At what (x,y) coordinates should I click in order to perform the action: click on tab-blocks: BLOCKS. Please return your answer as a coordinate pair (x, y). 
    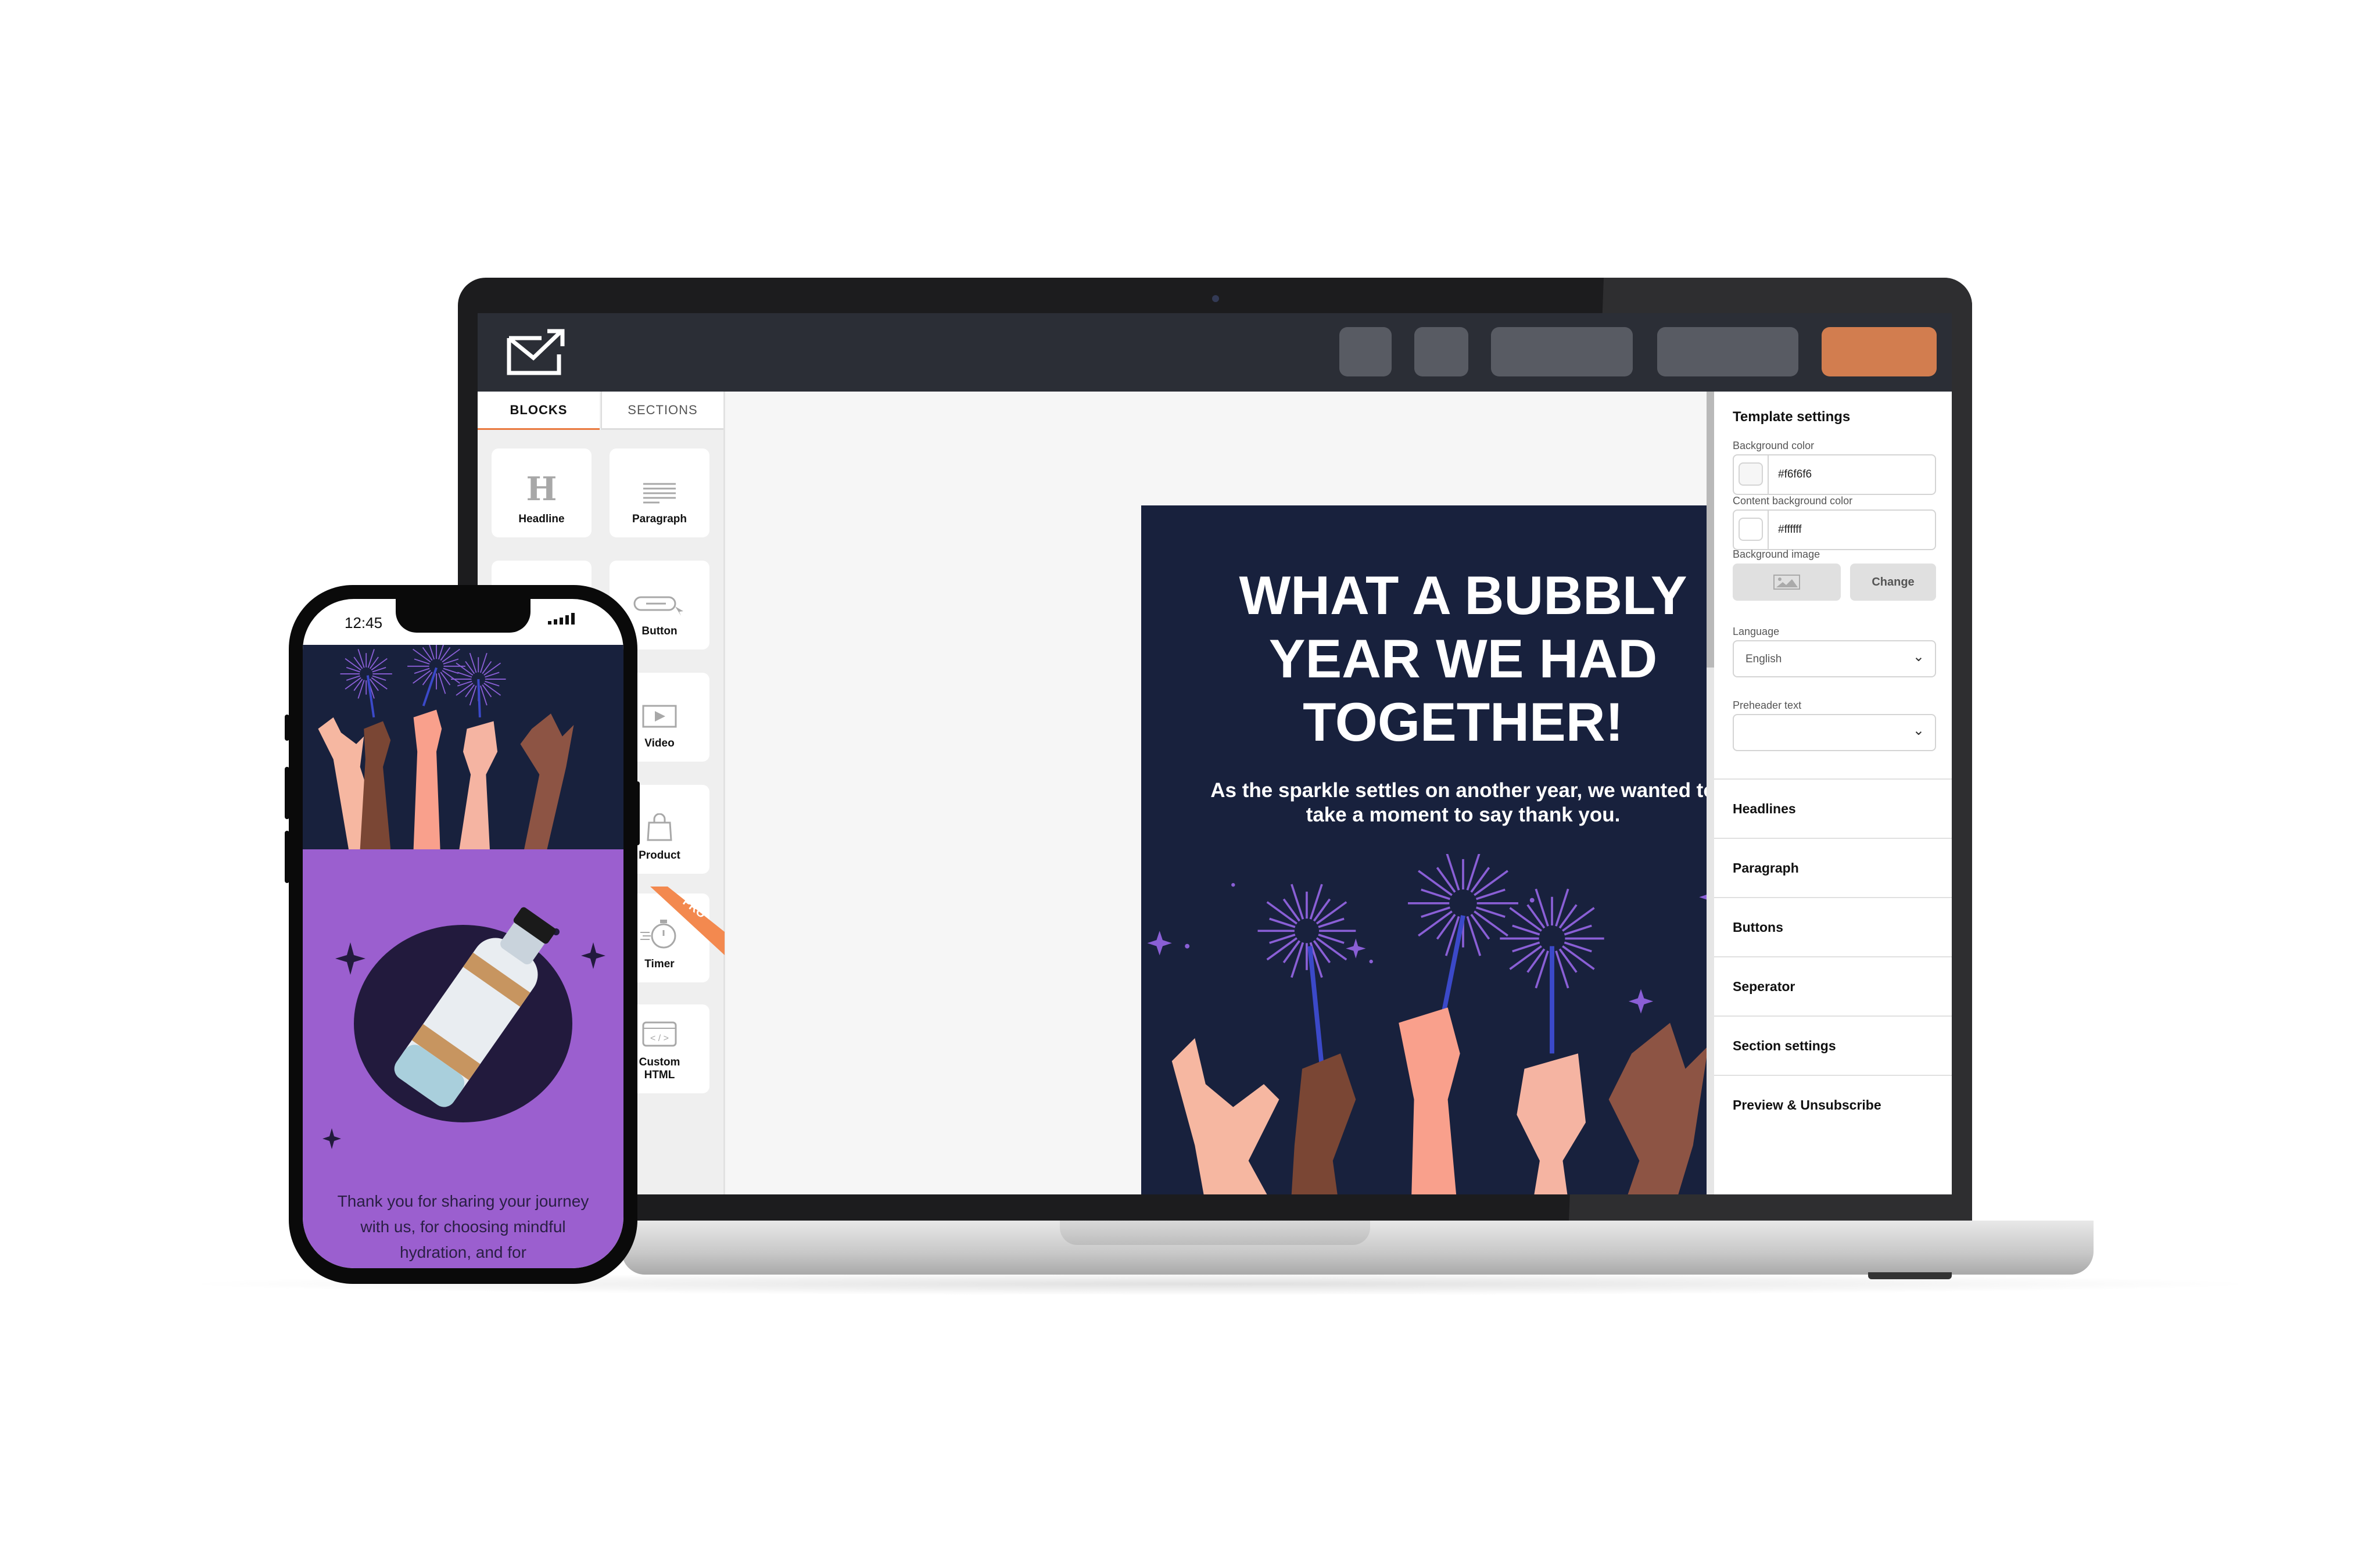
    Looking at the image, I should click on (539, 411).